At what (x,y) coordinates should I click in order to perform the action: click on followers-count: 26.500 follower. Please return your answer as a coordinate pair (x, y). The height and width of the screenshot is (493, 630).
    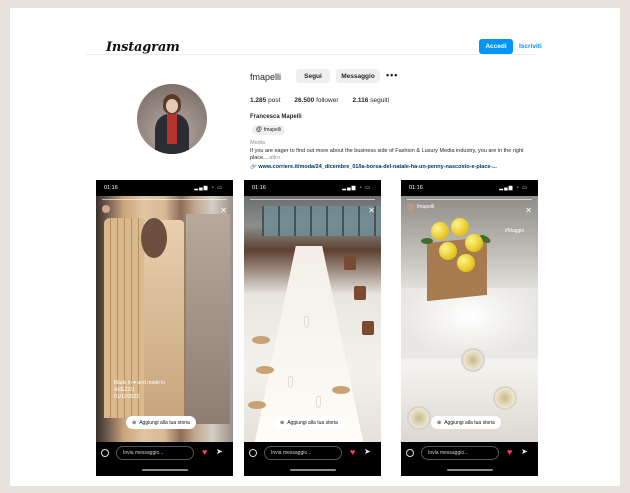
    Looking at the image, I should click on (316, 100).